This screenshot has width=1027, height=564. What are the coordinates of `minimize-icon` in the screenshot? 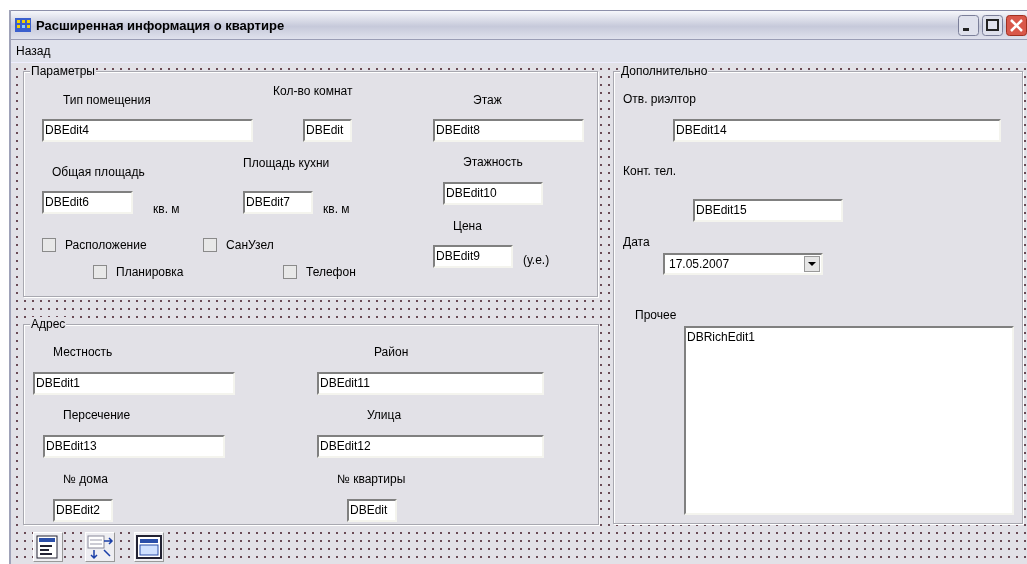 It's located at (968, 25).